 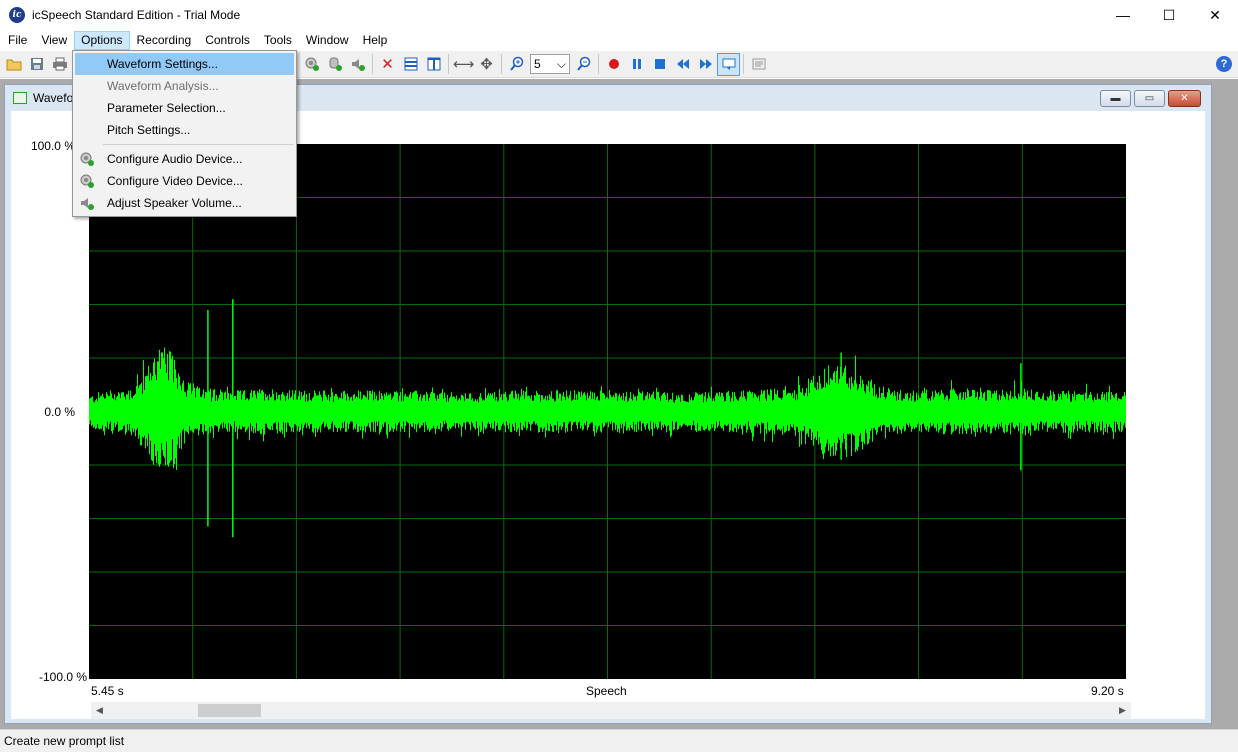 I want to click on maximize-button: ☐, so click(x=1169, y=15).